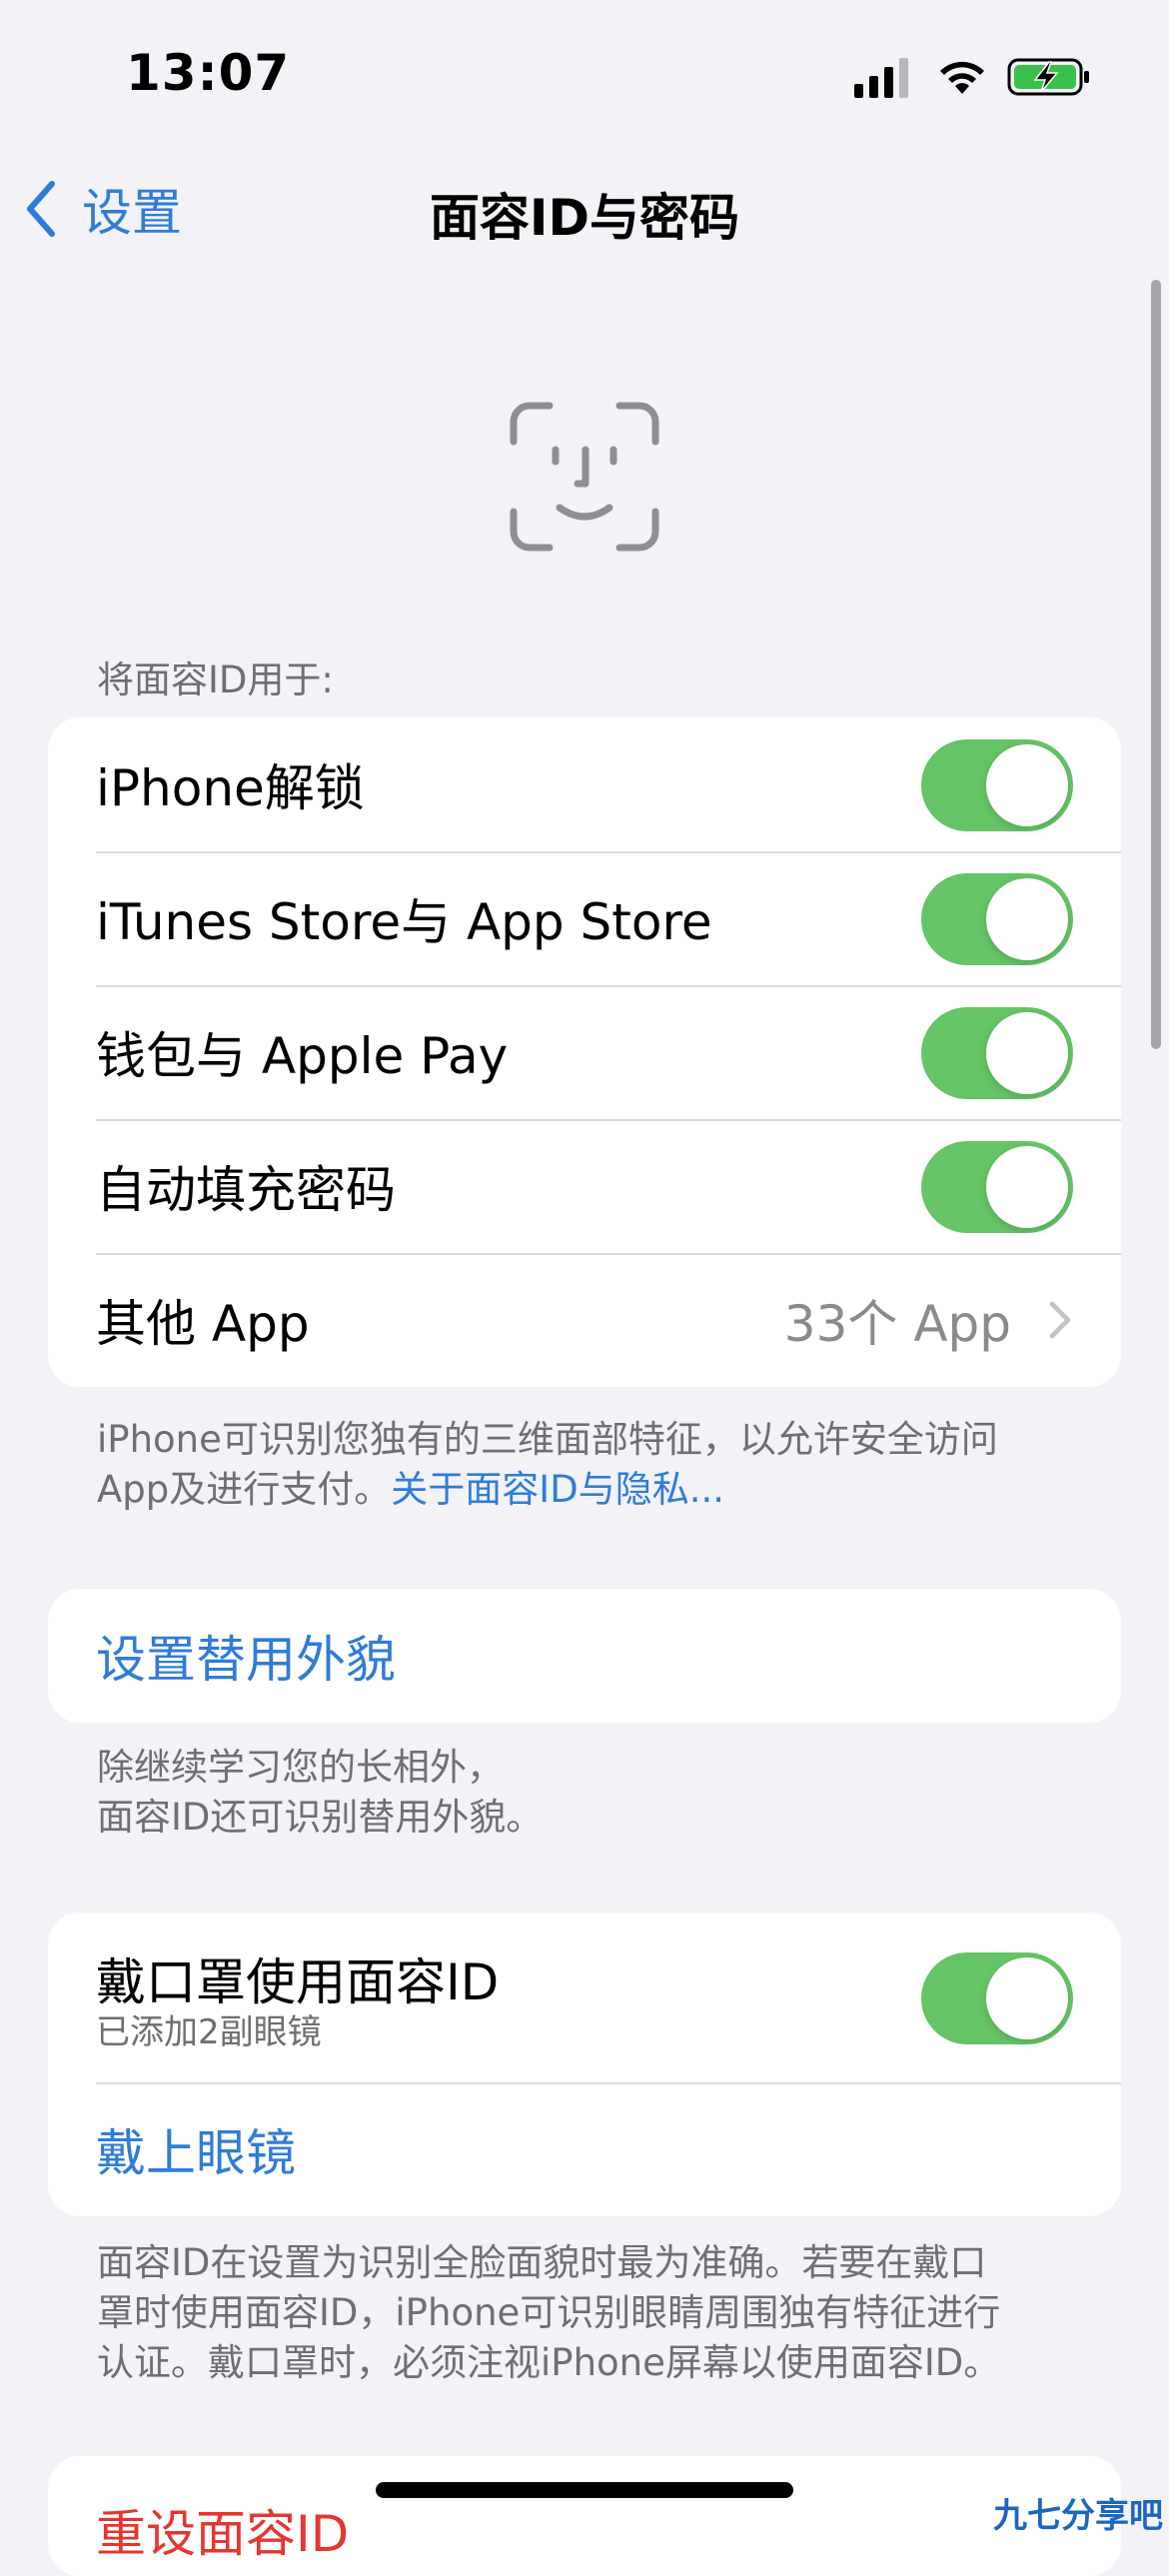 The width and height of the screenshot is (1169, 2576). I want to click on add-glasses-button: 戴上眼镜, so click(196, 2149).